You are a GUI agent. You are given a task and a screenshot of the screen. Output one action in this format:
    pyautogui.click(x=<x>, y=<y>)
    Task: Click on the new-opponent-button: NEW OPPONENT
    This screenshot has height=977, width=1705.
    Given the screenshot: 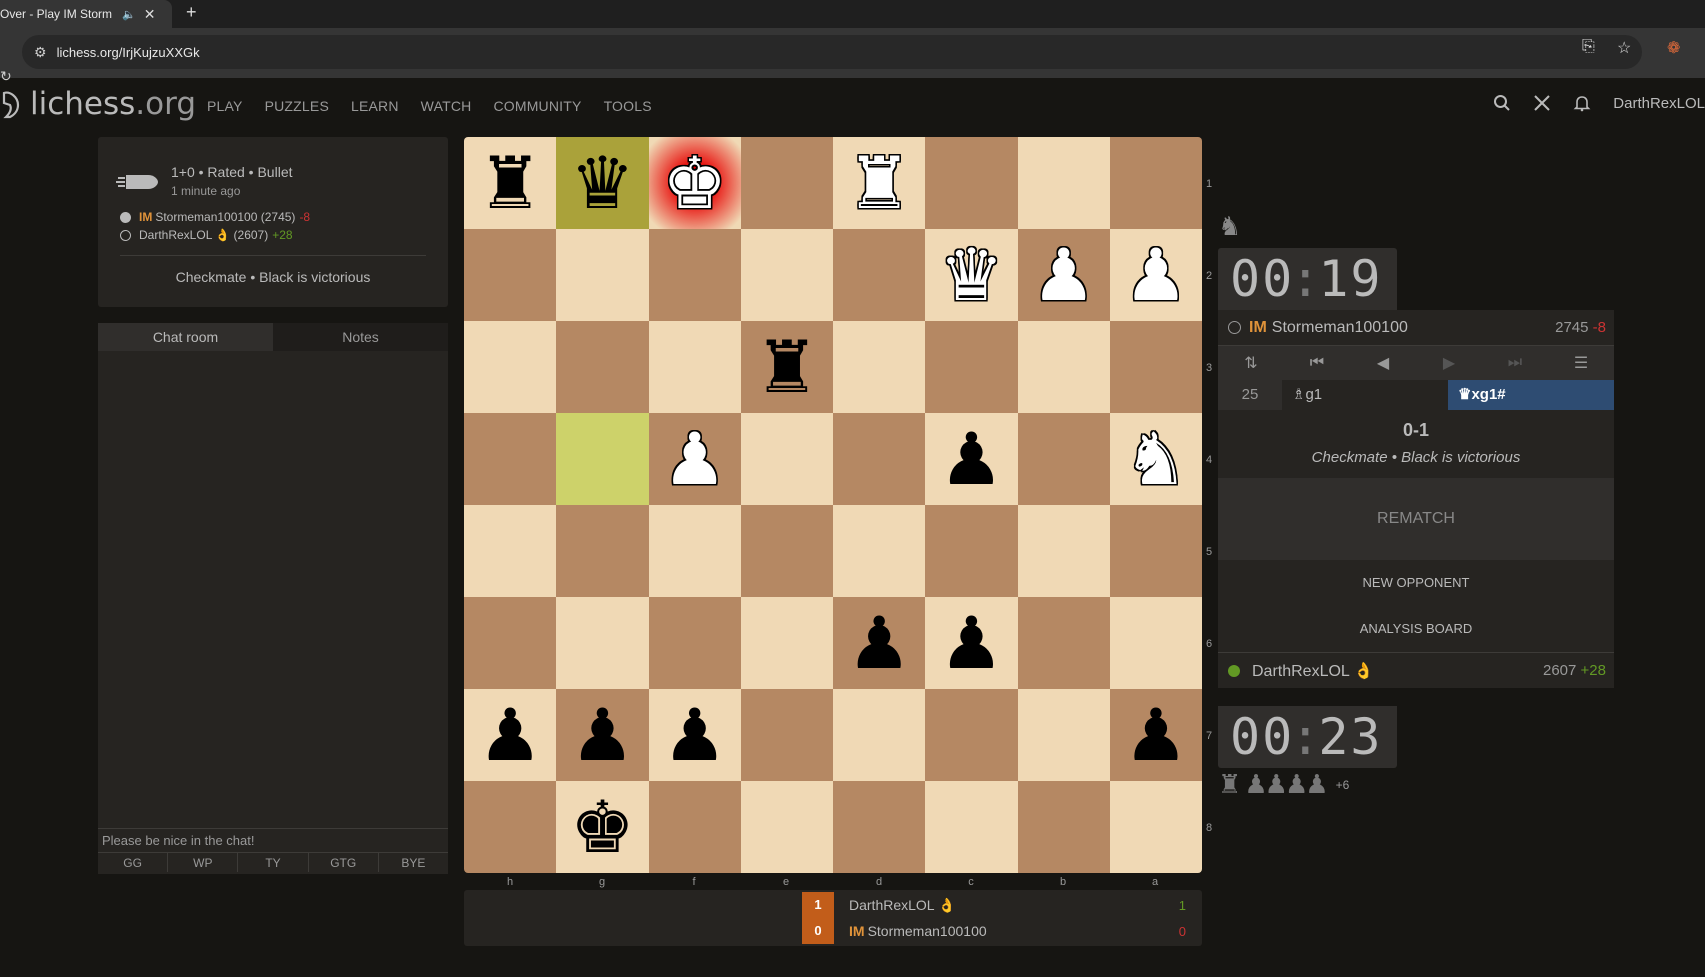 What is the action you would take?
    pyautogui.click(x=1416, y=583)
    